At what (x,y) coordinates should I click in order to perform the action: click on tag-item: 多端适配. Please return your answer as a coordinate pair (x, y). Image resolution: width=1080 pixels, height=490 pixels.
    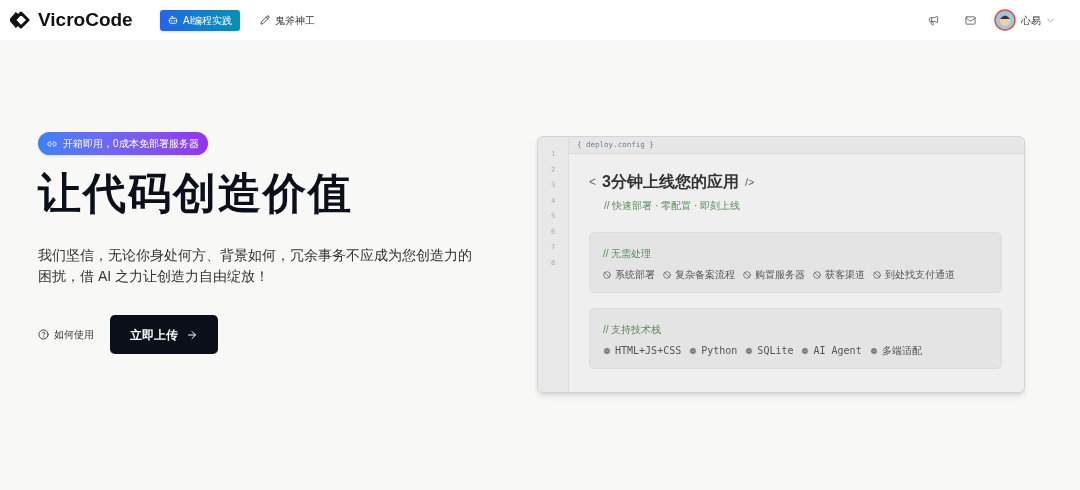
    Looking at the image, I should click on (895, 350).